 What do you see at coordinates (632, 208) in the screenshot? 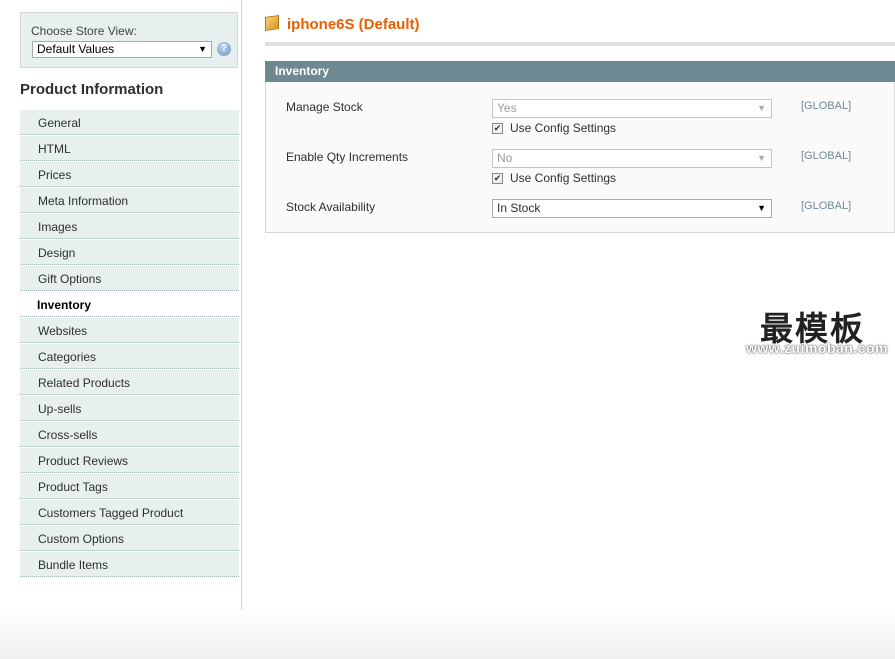
I see `stock-availability-select: In Stock ▼` at bounding box center [632, 208].